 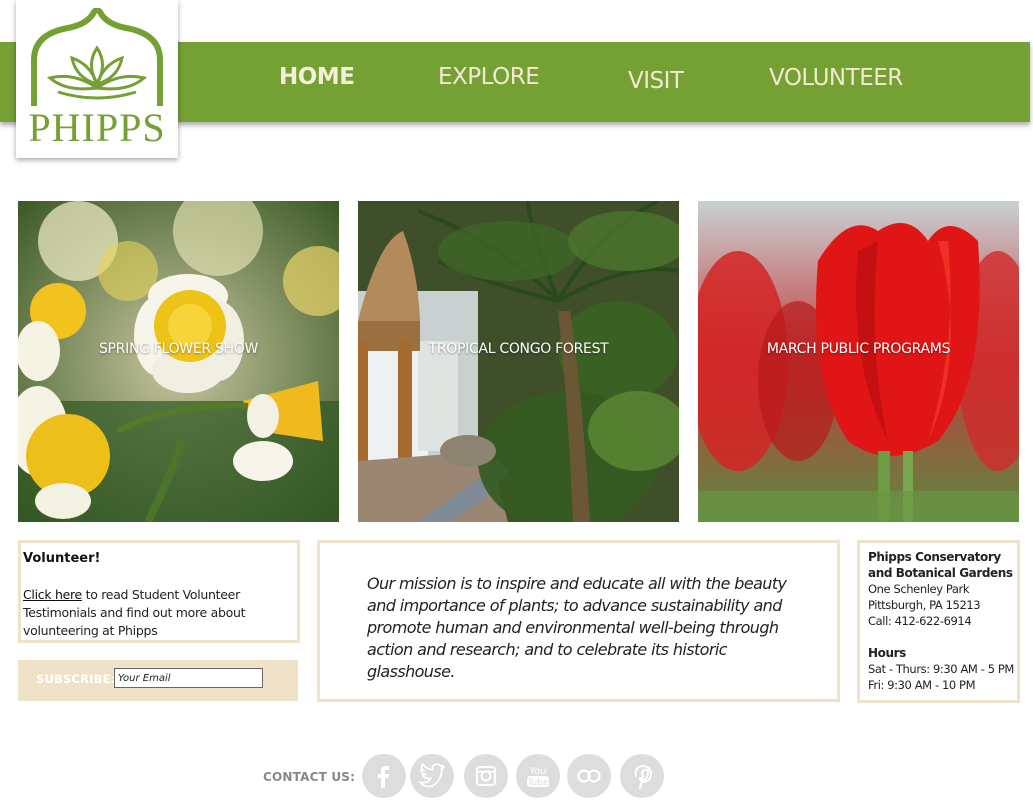 I want to click on nav-volunteer: VOLUNTEER, so click(x=836, y=78).